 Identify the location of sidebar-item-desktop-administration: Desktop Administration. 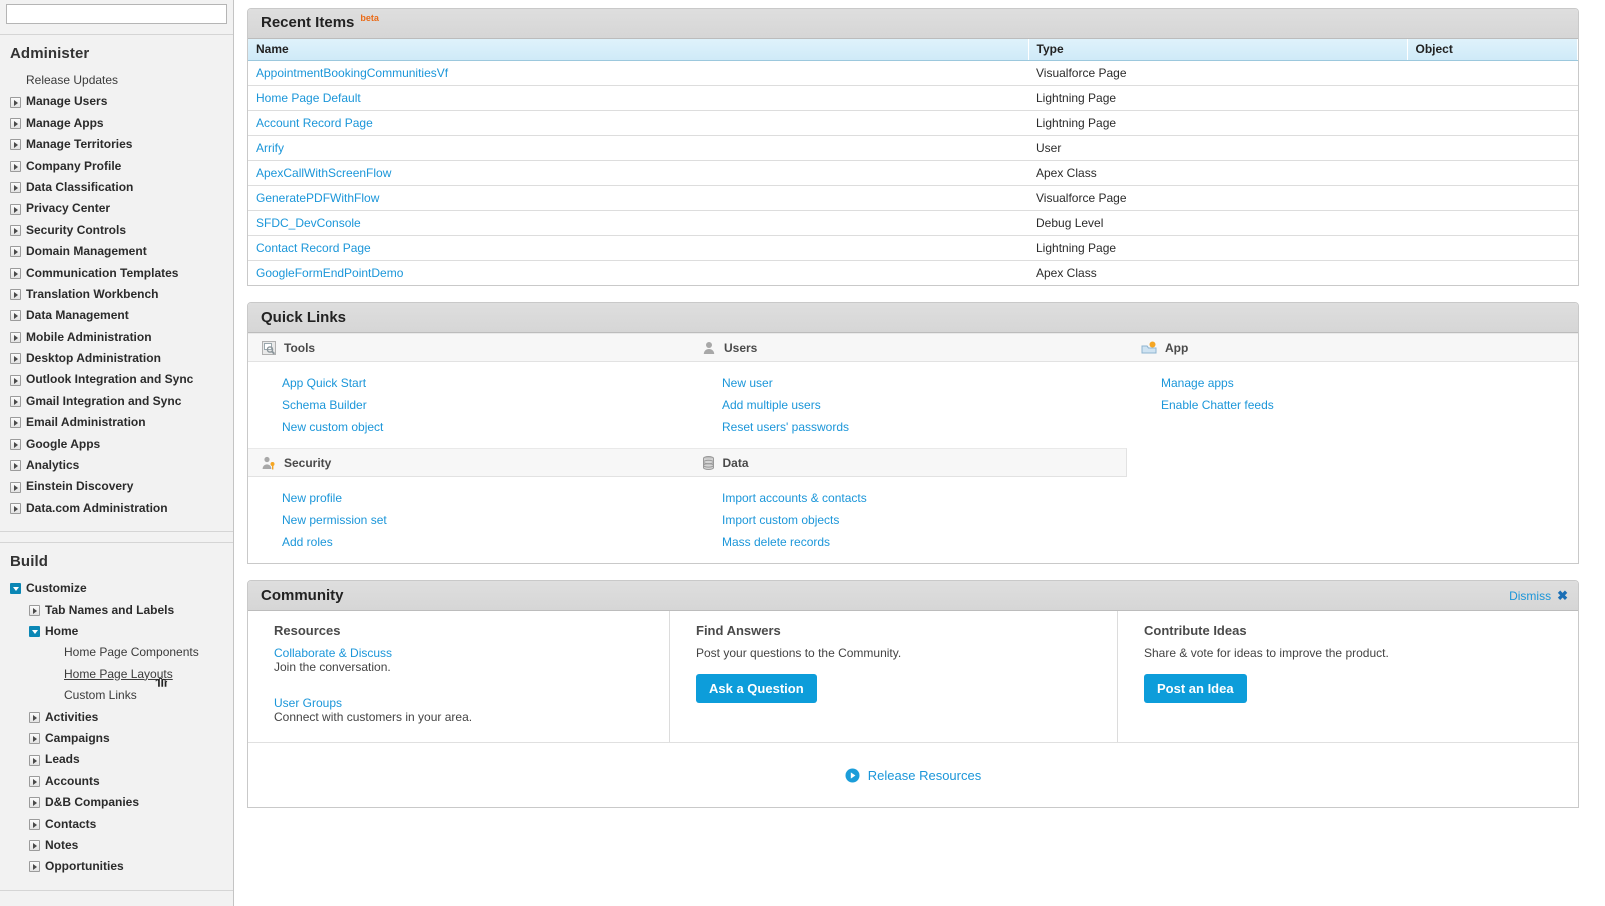
(116, 358).